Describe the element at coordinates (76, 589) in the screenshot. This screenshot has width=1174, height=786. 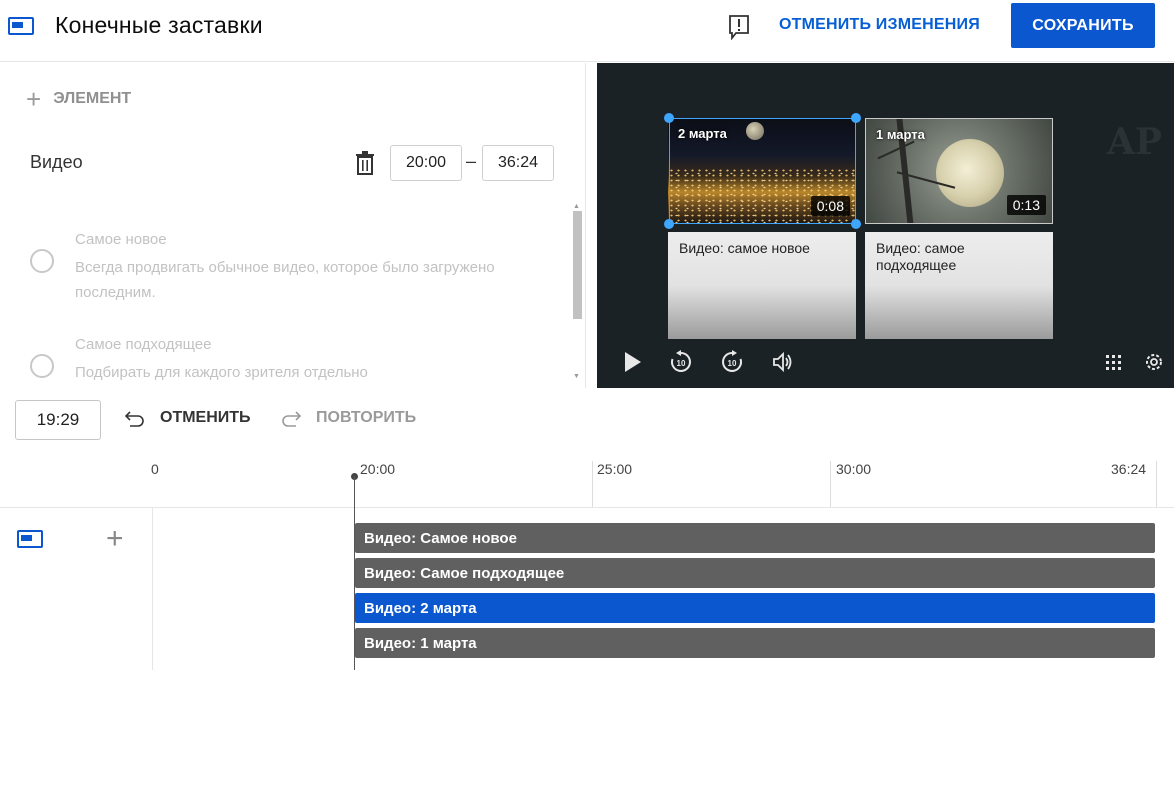
I see `track-header: +` at that location.